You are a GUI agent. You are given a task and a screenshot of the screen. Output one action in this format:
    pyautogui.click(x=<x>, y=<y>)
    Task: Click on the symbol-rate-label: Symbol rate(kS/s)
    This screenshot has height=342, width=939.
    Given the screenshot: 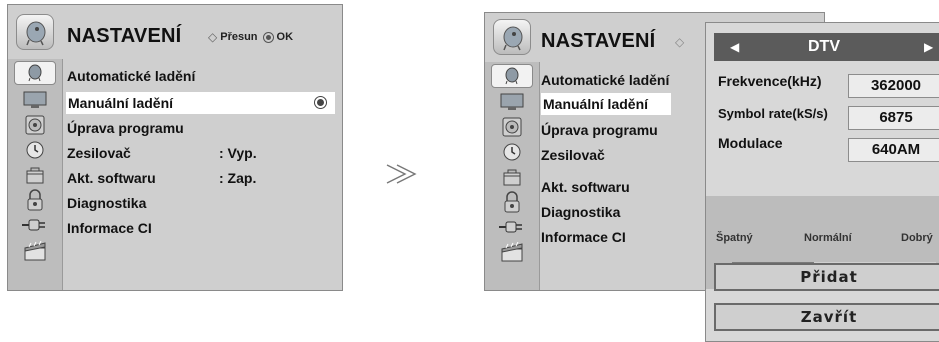 What is the action you would take?
    pyautogui.click(x=773, y=113)
    